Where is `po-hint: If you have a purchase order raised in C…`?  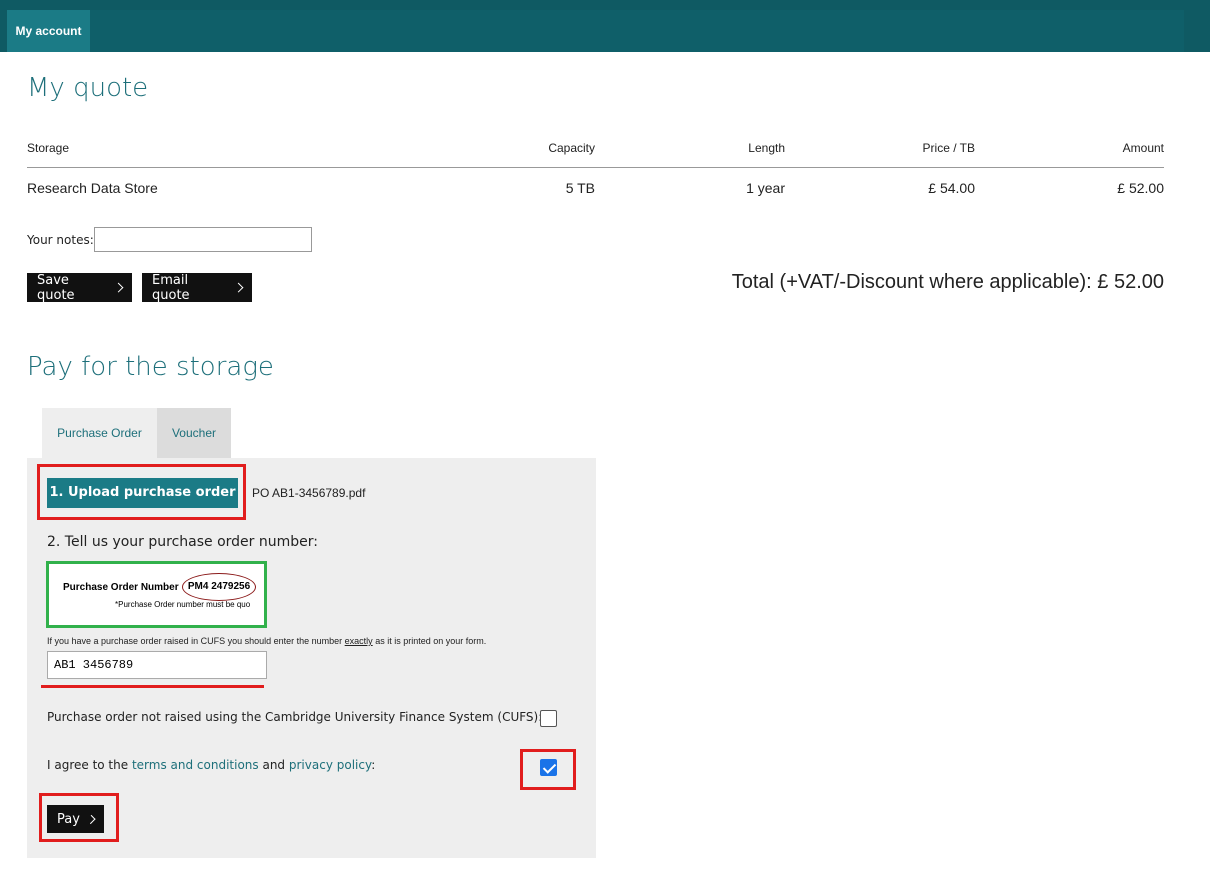 po-hint: If you have a purchase order raised in C… is located at coordinates (266, 641).